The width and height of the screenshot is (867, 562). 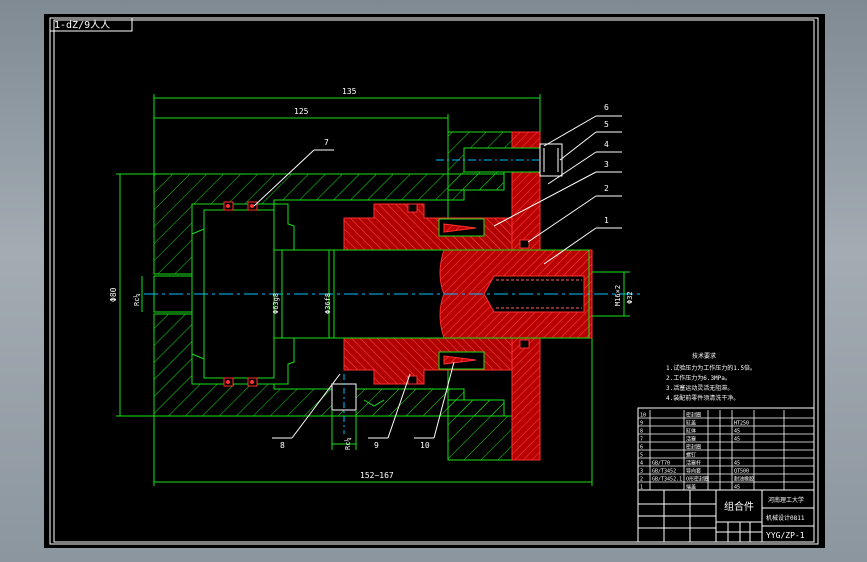 I want to click on bom-cell: QT500, so click(x=741, y=472).